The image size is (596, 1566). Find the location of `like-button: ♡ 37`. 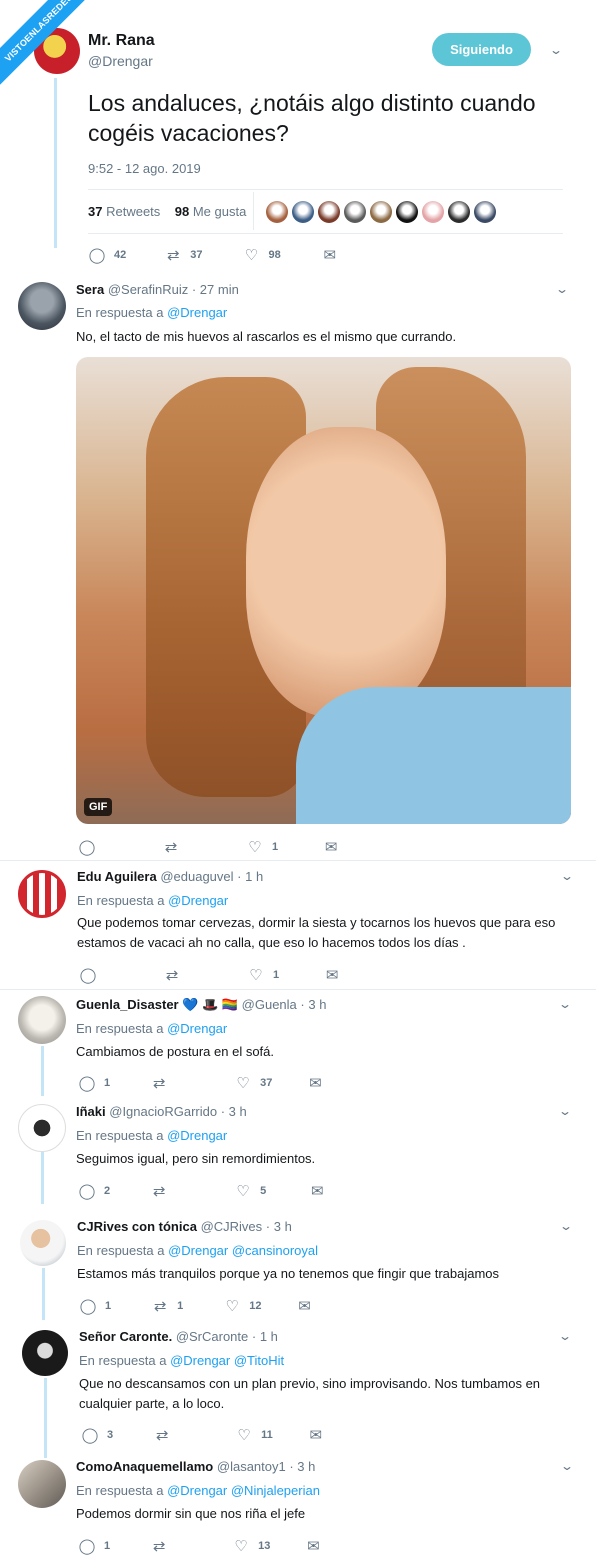

like-button: ♡ 37 is located at coordinates (253, 1083).